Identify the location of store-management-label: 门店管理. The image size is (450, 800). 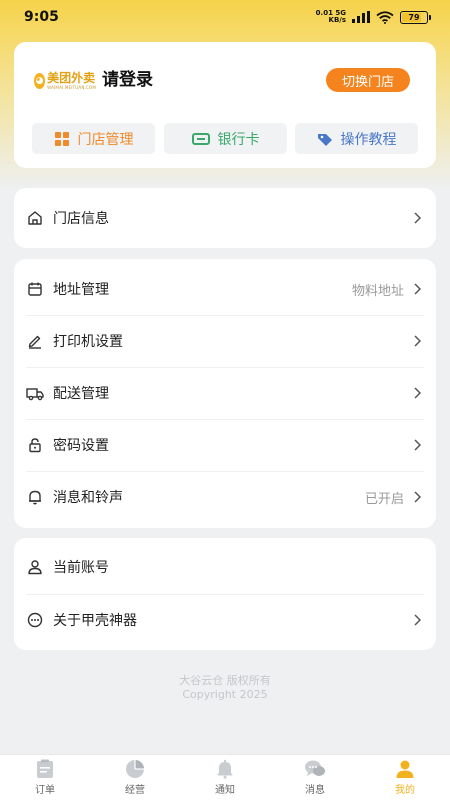
(105, 139).